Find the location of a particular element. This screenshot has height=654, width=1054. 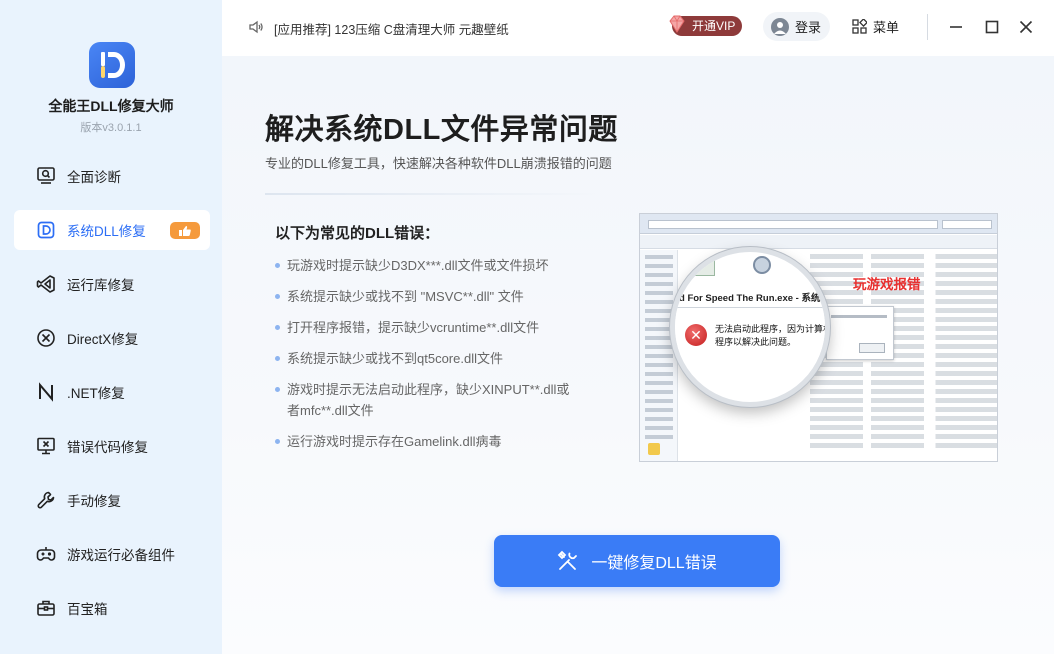

app-logo is located at coordinates (112, 65).